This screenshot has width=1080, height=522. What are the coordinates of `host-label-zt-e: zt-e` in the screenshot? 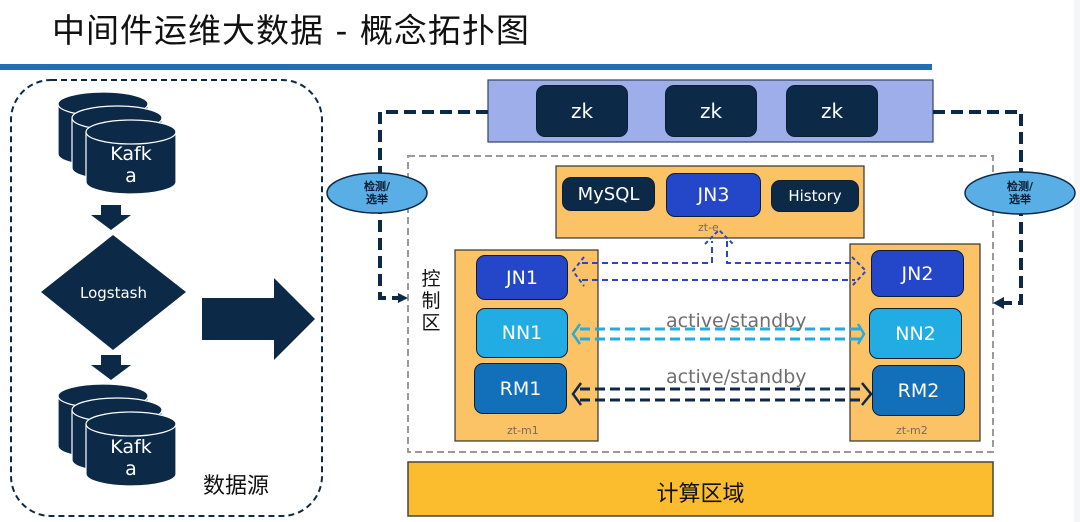 It's located at (708, 227).